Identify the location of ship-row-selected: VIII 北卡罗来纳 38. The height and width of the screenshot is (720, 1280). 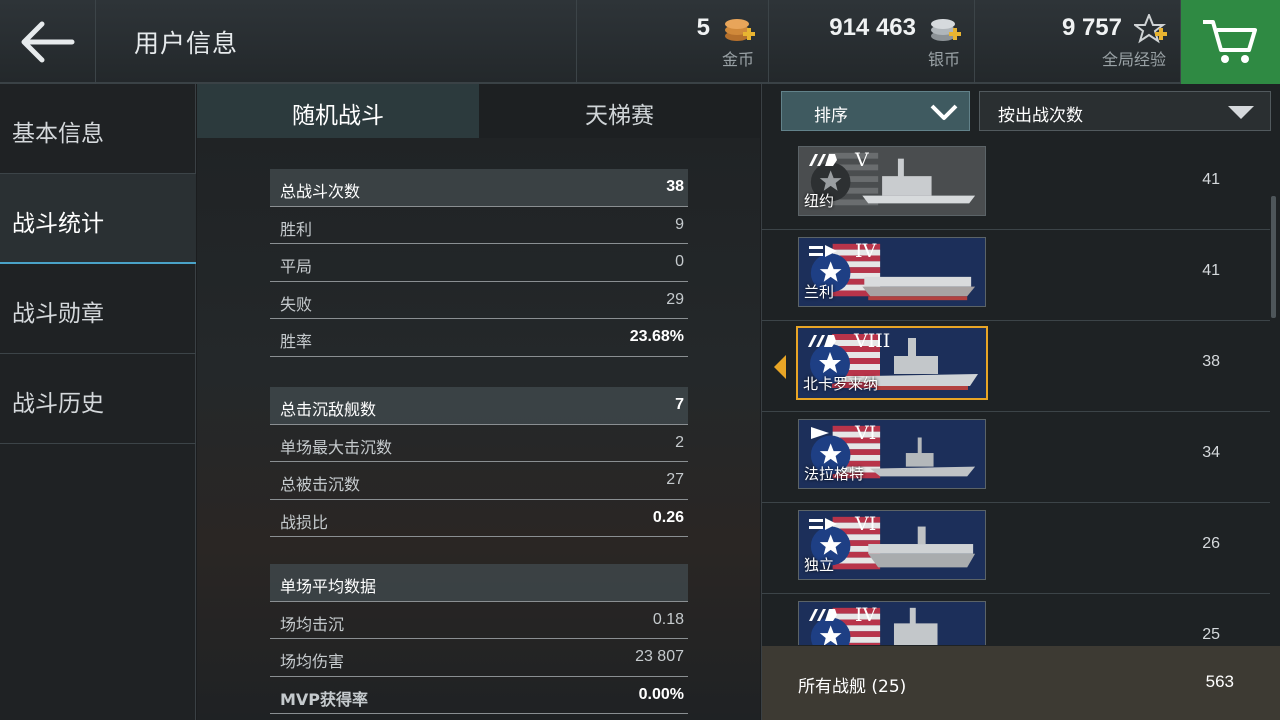
(1016, 366).